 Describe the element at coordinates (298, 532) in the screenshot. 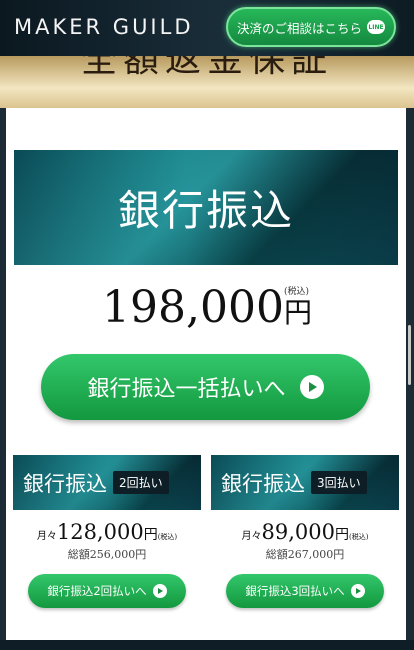

I see `plan-3-monthly-price: 89,000` at that location.